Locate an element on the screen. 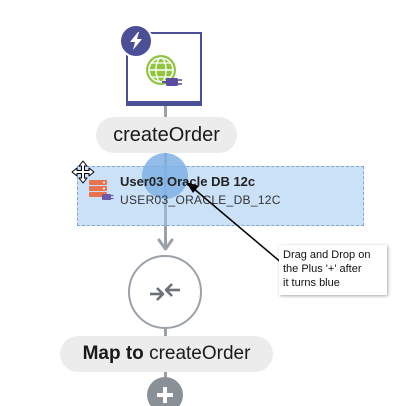 This screenshot has height=406, width=417. trigger-badge is located at coordinates (136, 41).